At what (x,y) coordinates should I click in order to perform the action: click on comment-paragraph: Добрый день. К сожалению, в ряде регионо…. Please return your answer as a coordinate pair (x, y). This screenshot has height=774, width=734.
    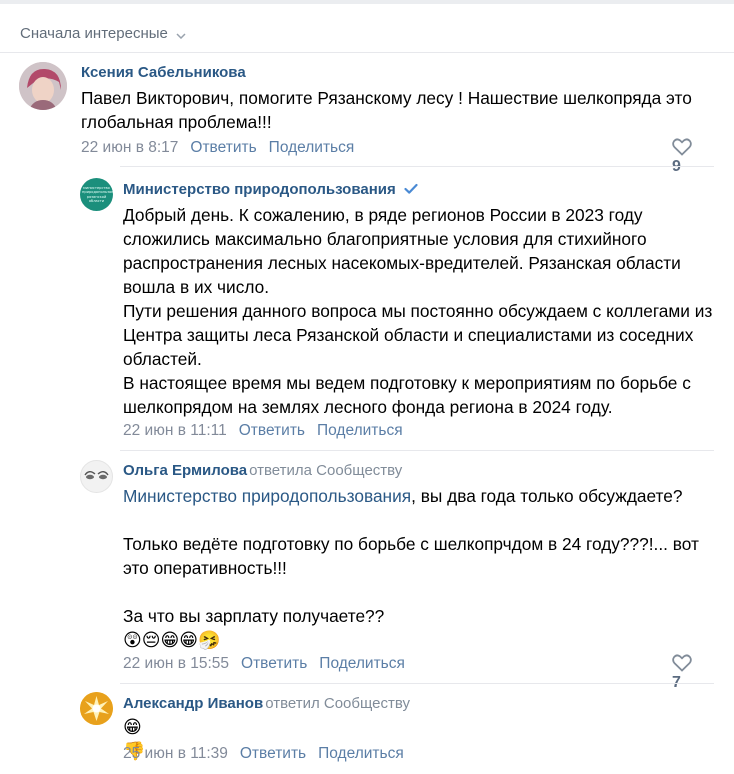
    Looking at the image, I should click on (402, 251).